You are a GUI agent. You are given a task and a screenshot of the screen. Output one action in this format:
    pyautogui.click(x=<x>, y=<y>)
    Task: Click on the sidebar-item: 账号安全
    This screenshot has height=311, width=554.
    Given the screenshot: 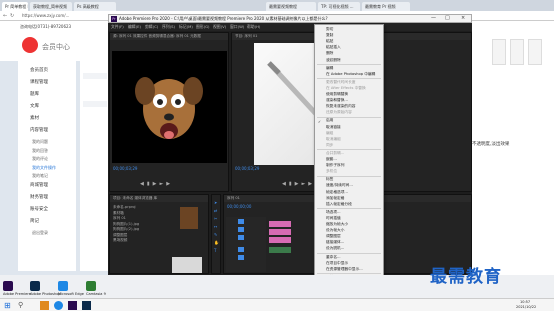 What is the action you would take?
    pyautogui.click(x=39, y=209)
    